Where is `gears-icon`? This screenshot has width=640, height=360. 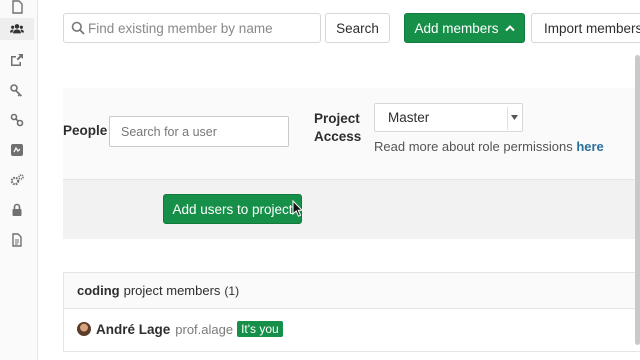
gears-icon is located at coordinates (17, 180).